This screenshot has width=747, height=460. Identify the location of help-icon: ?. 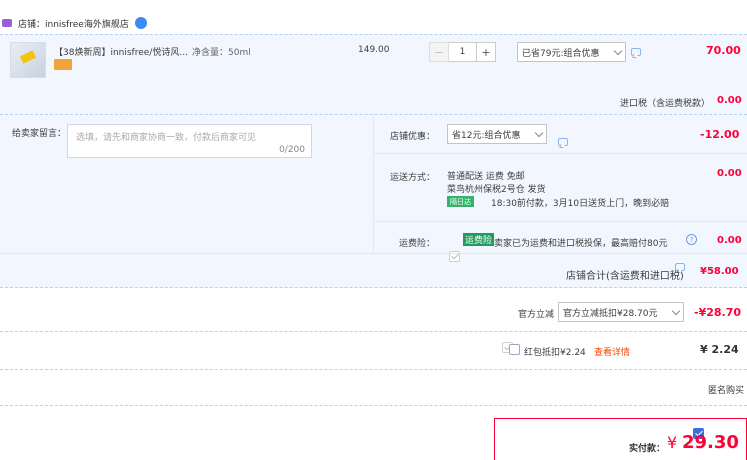
(691, 239).